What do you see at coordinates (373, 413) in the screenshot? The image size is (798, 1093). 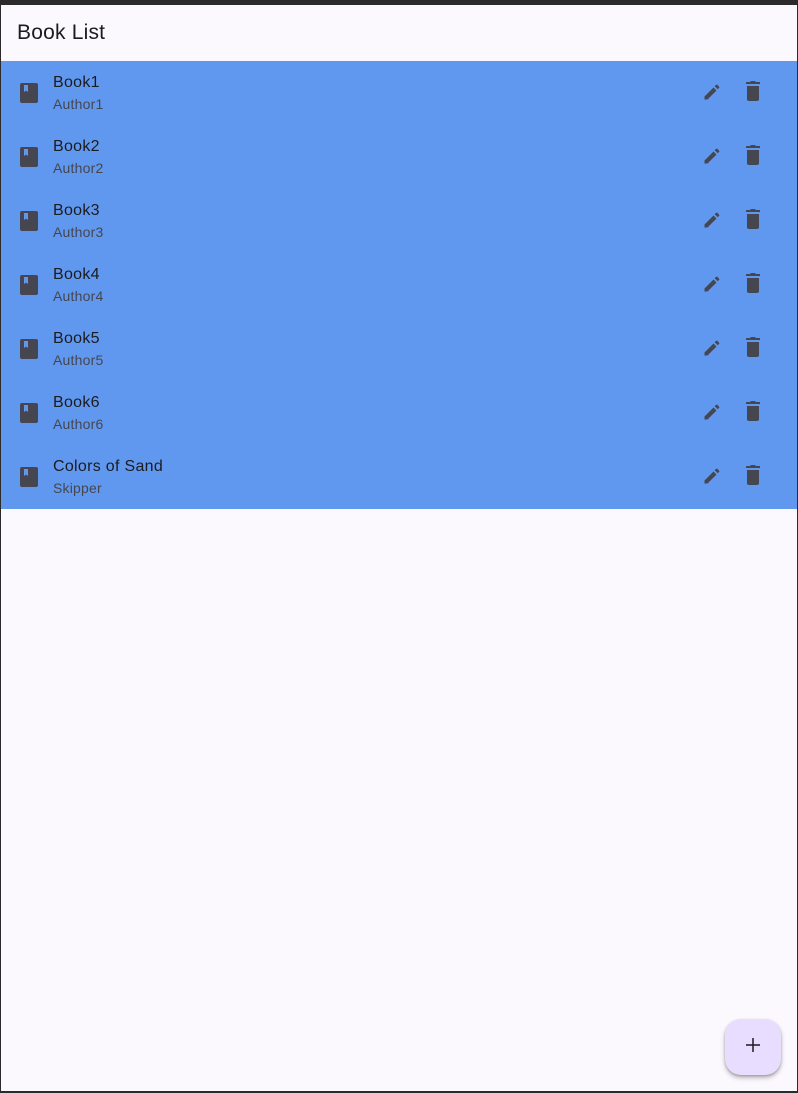 I see `book-text: Book6 Author6` at bounding box center [373, 413].